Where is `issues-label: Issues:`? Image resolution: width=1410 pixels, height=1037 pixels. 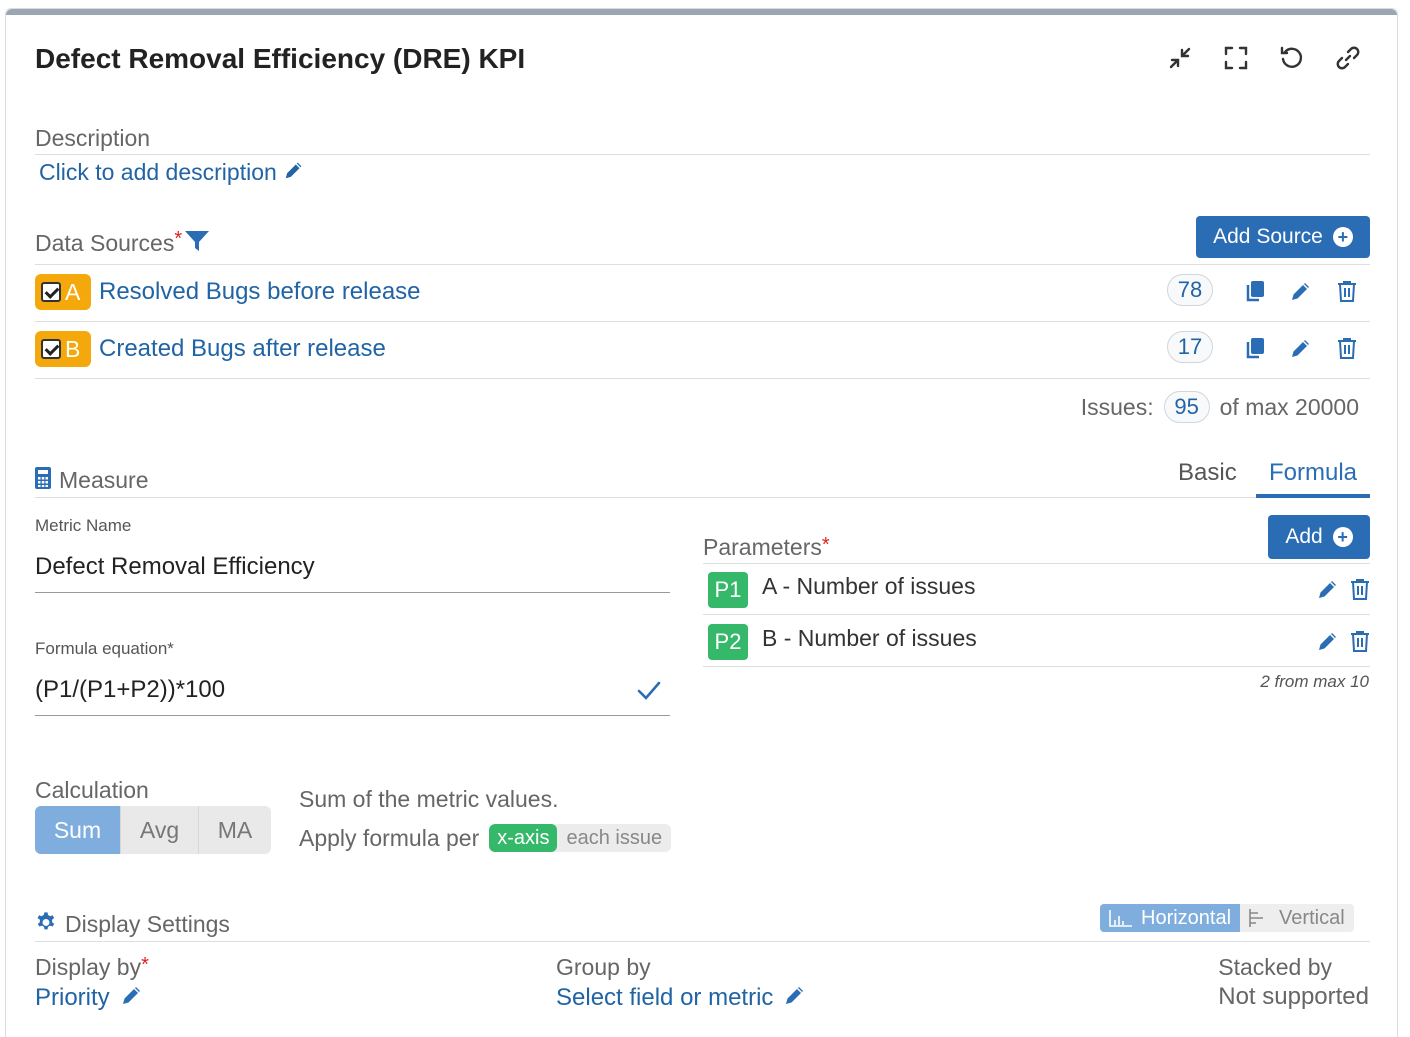 issues-label: Issues: is located at coordinates (1117, 406).